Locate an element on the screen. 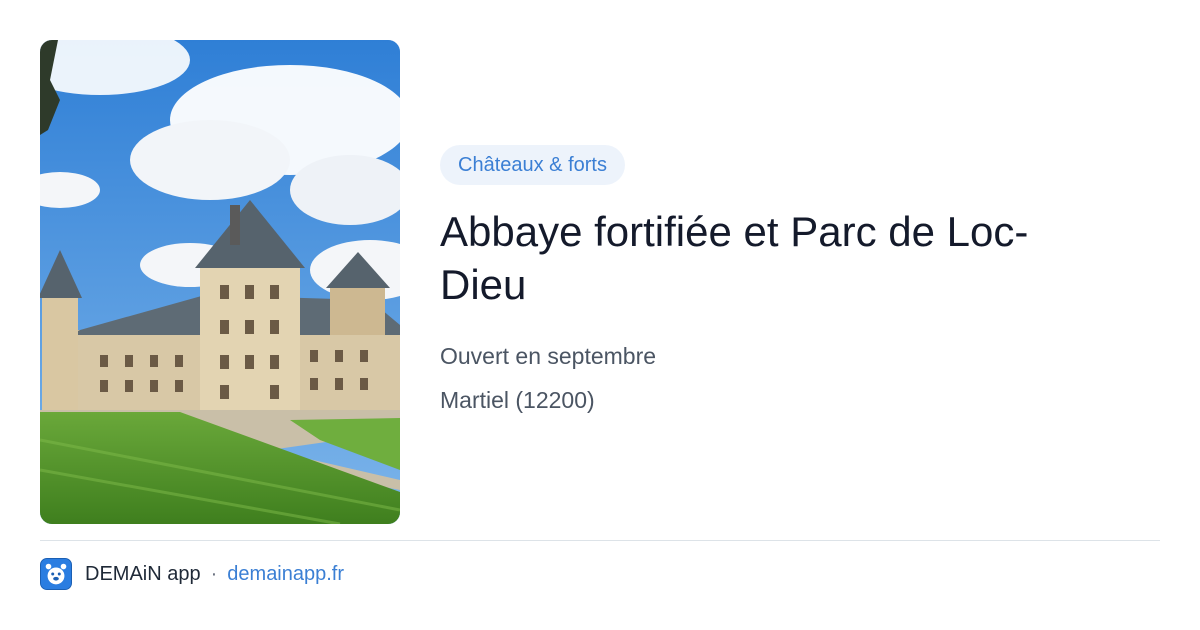  location-text: Martiel (12200) is located at coordinates (517, 400).